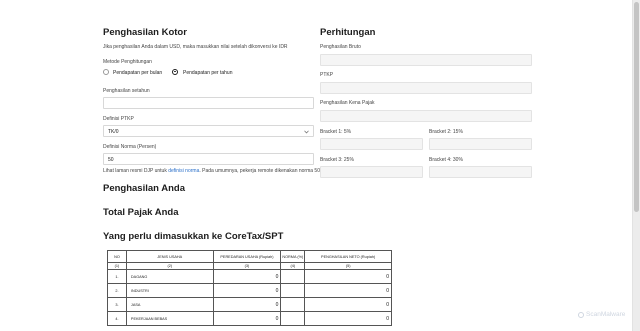 The image size is (640, 331). I want to click on radio-monthly-circle, so click(106, 72).